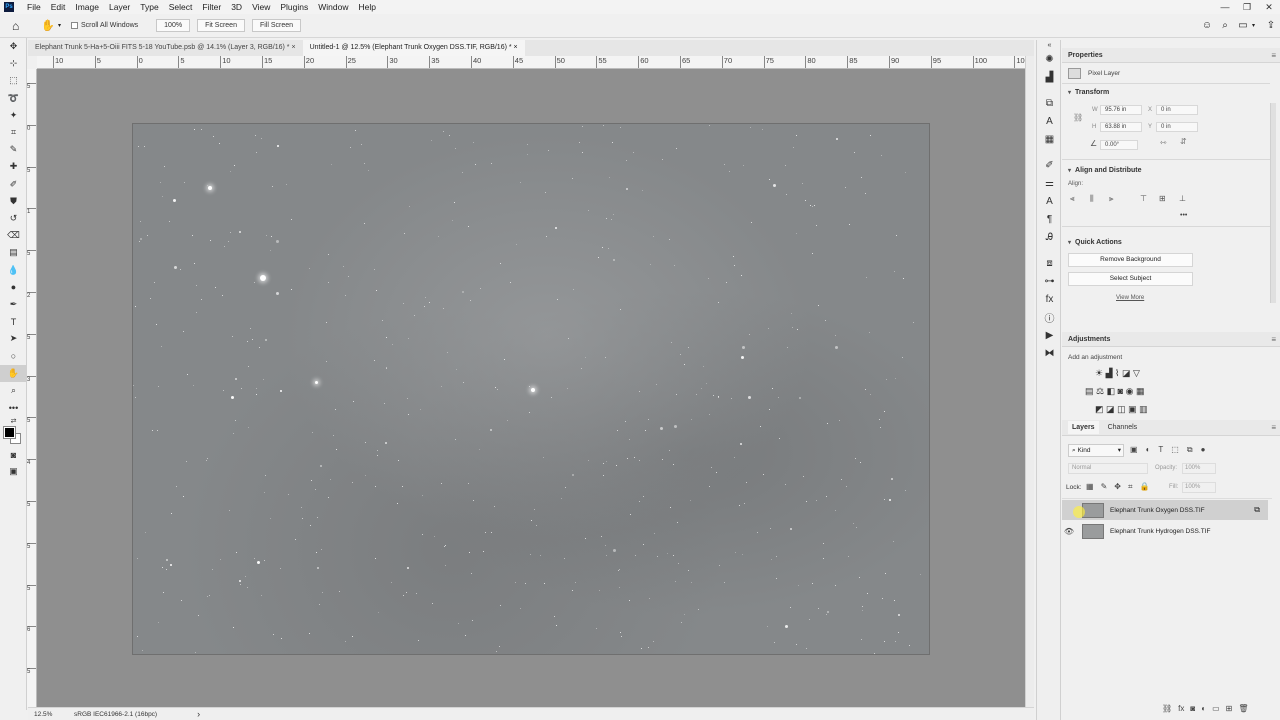 The width and height of the screenshot is (1280, 720). I want to click on blur-icon: 💧, so click(13, 269).